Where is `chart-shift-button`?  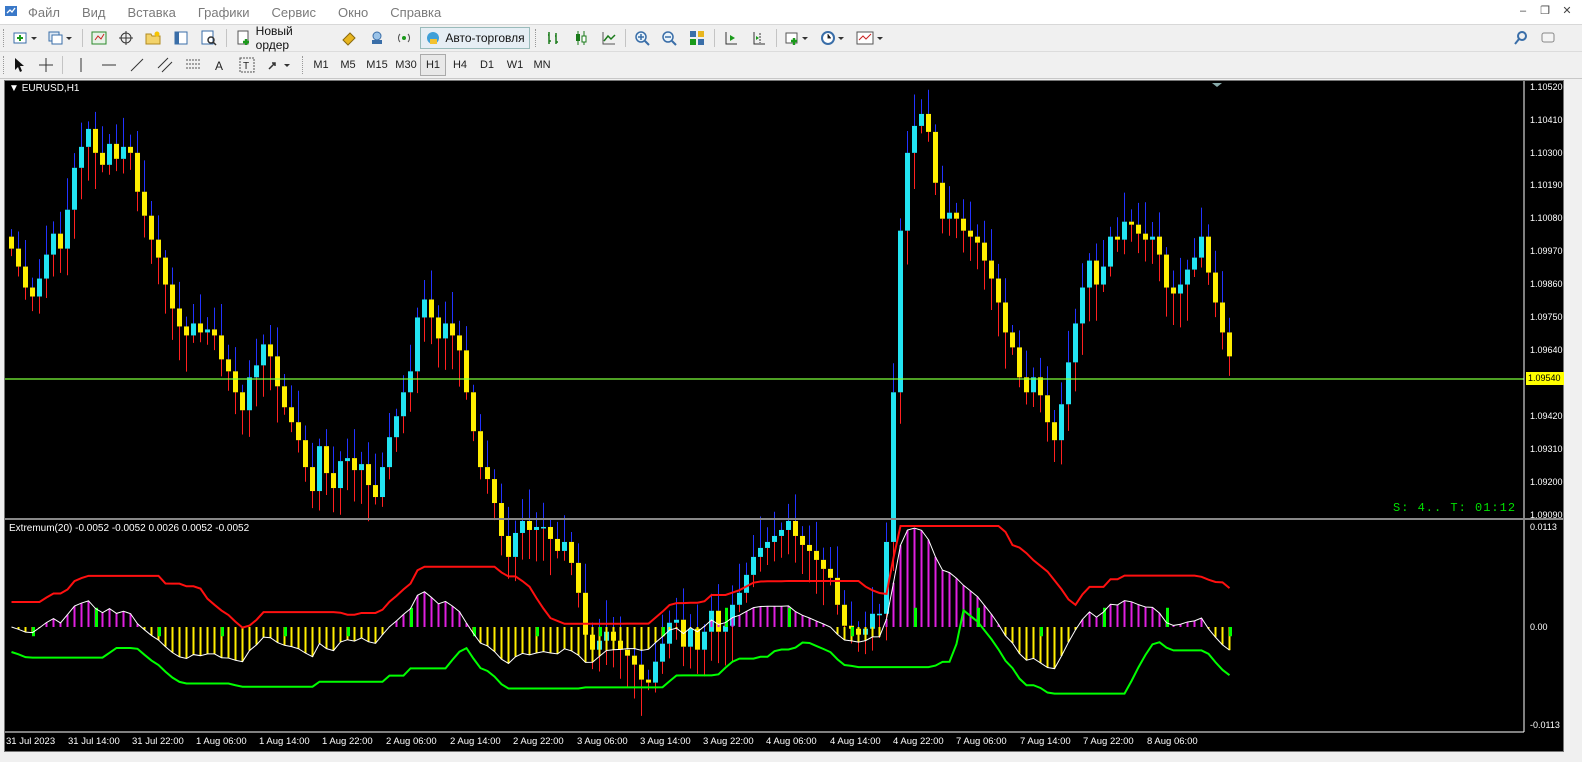
chart-shift-button is located at coordinates (759, 38).